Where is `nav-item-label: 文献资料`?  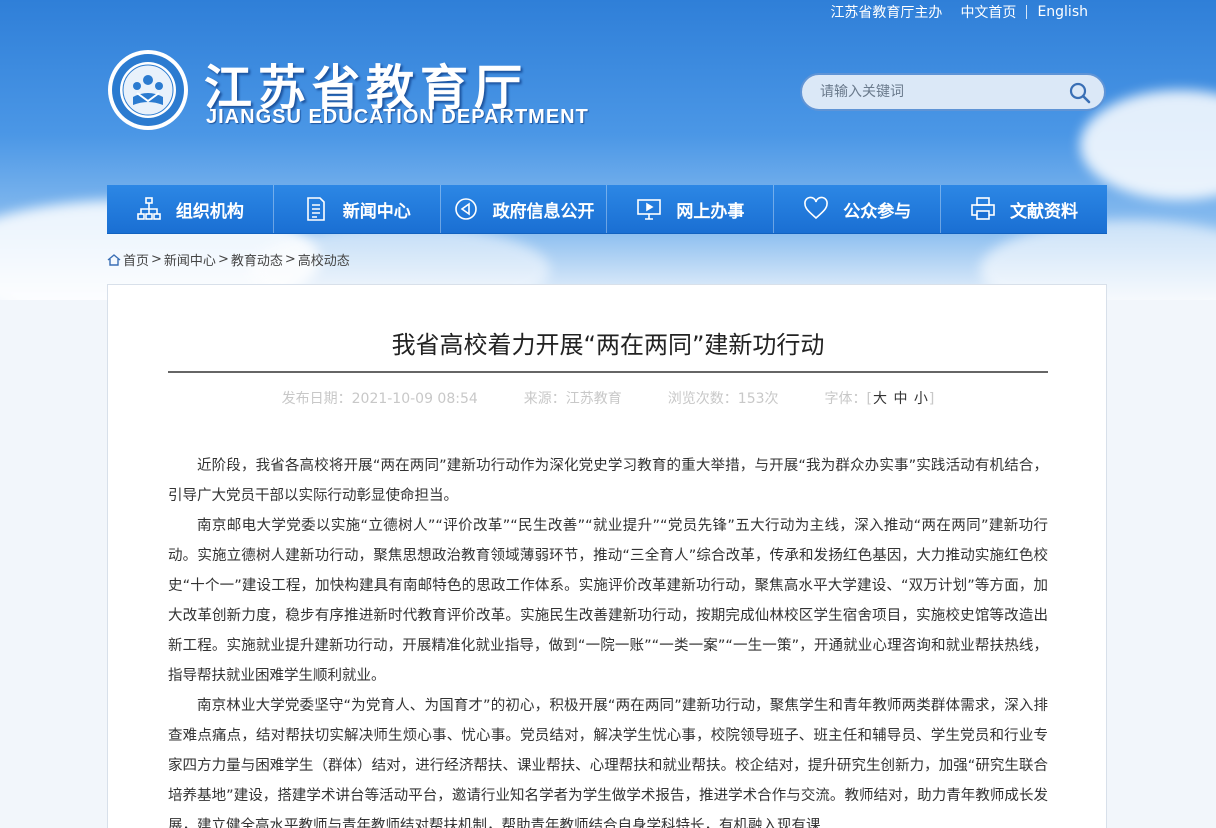
nav-item-label: 文献资料 is located at coordinates (1044, 211).